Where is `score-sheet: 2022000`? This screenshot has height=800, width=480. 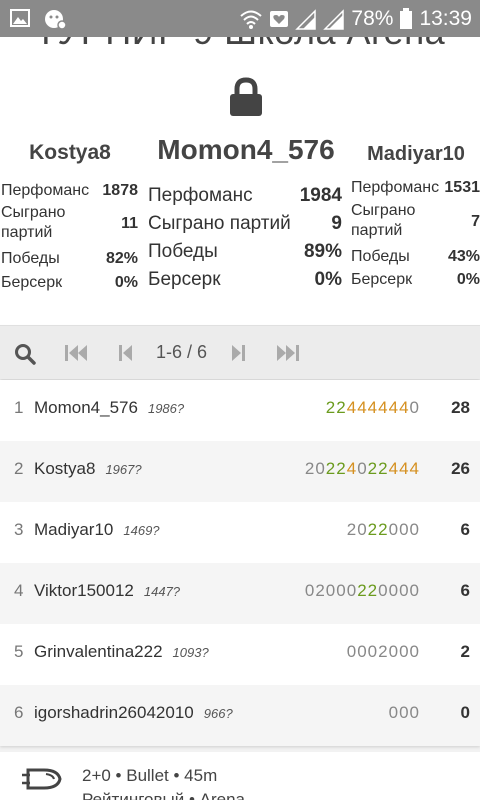 score-sheet: 2022000 is located at coordinates (383, 530).